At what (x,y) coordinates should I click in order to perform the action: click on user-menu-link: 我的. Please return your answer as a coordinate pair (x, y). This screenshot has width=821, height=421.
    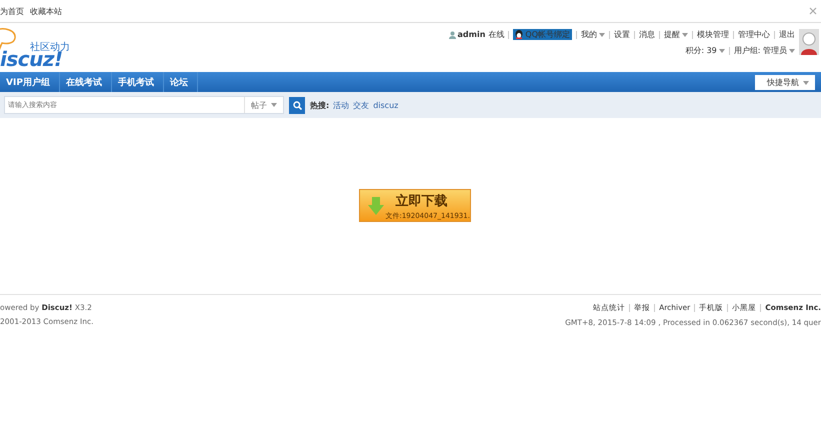
    Looking at the image, I should click on (593, 34).